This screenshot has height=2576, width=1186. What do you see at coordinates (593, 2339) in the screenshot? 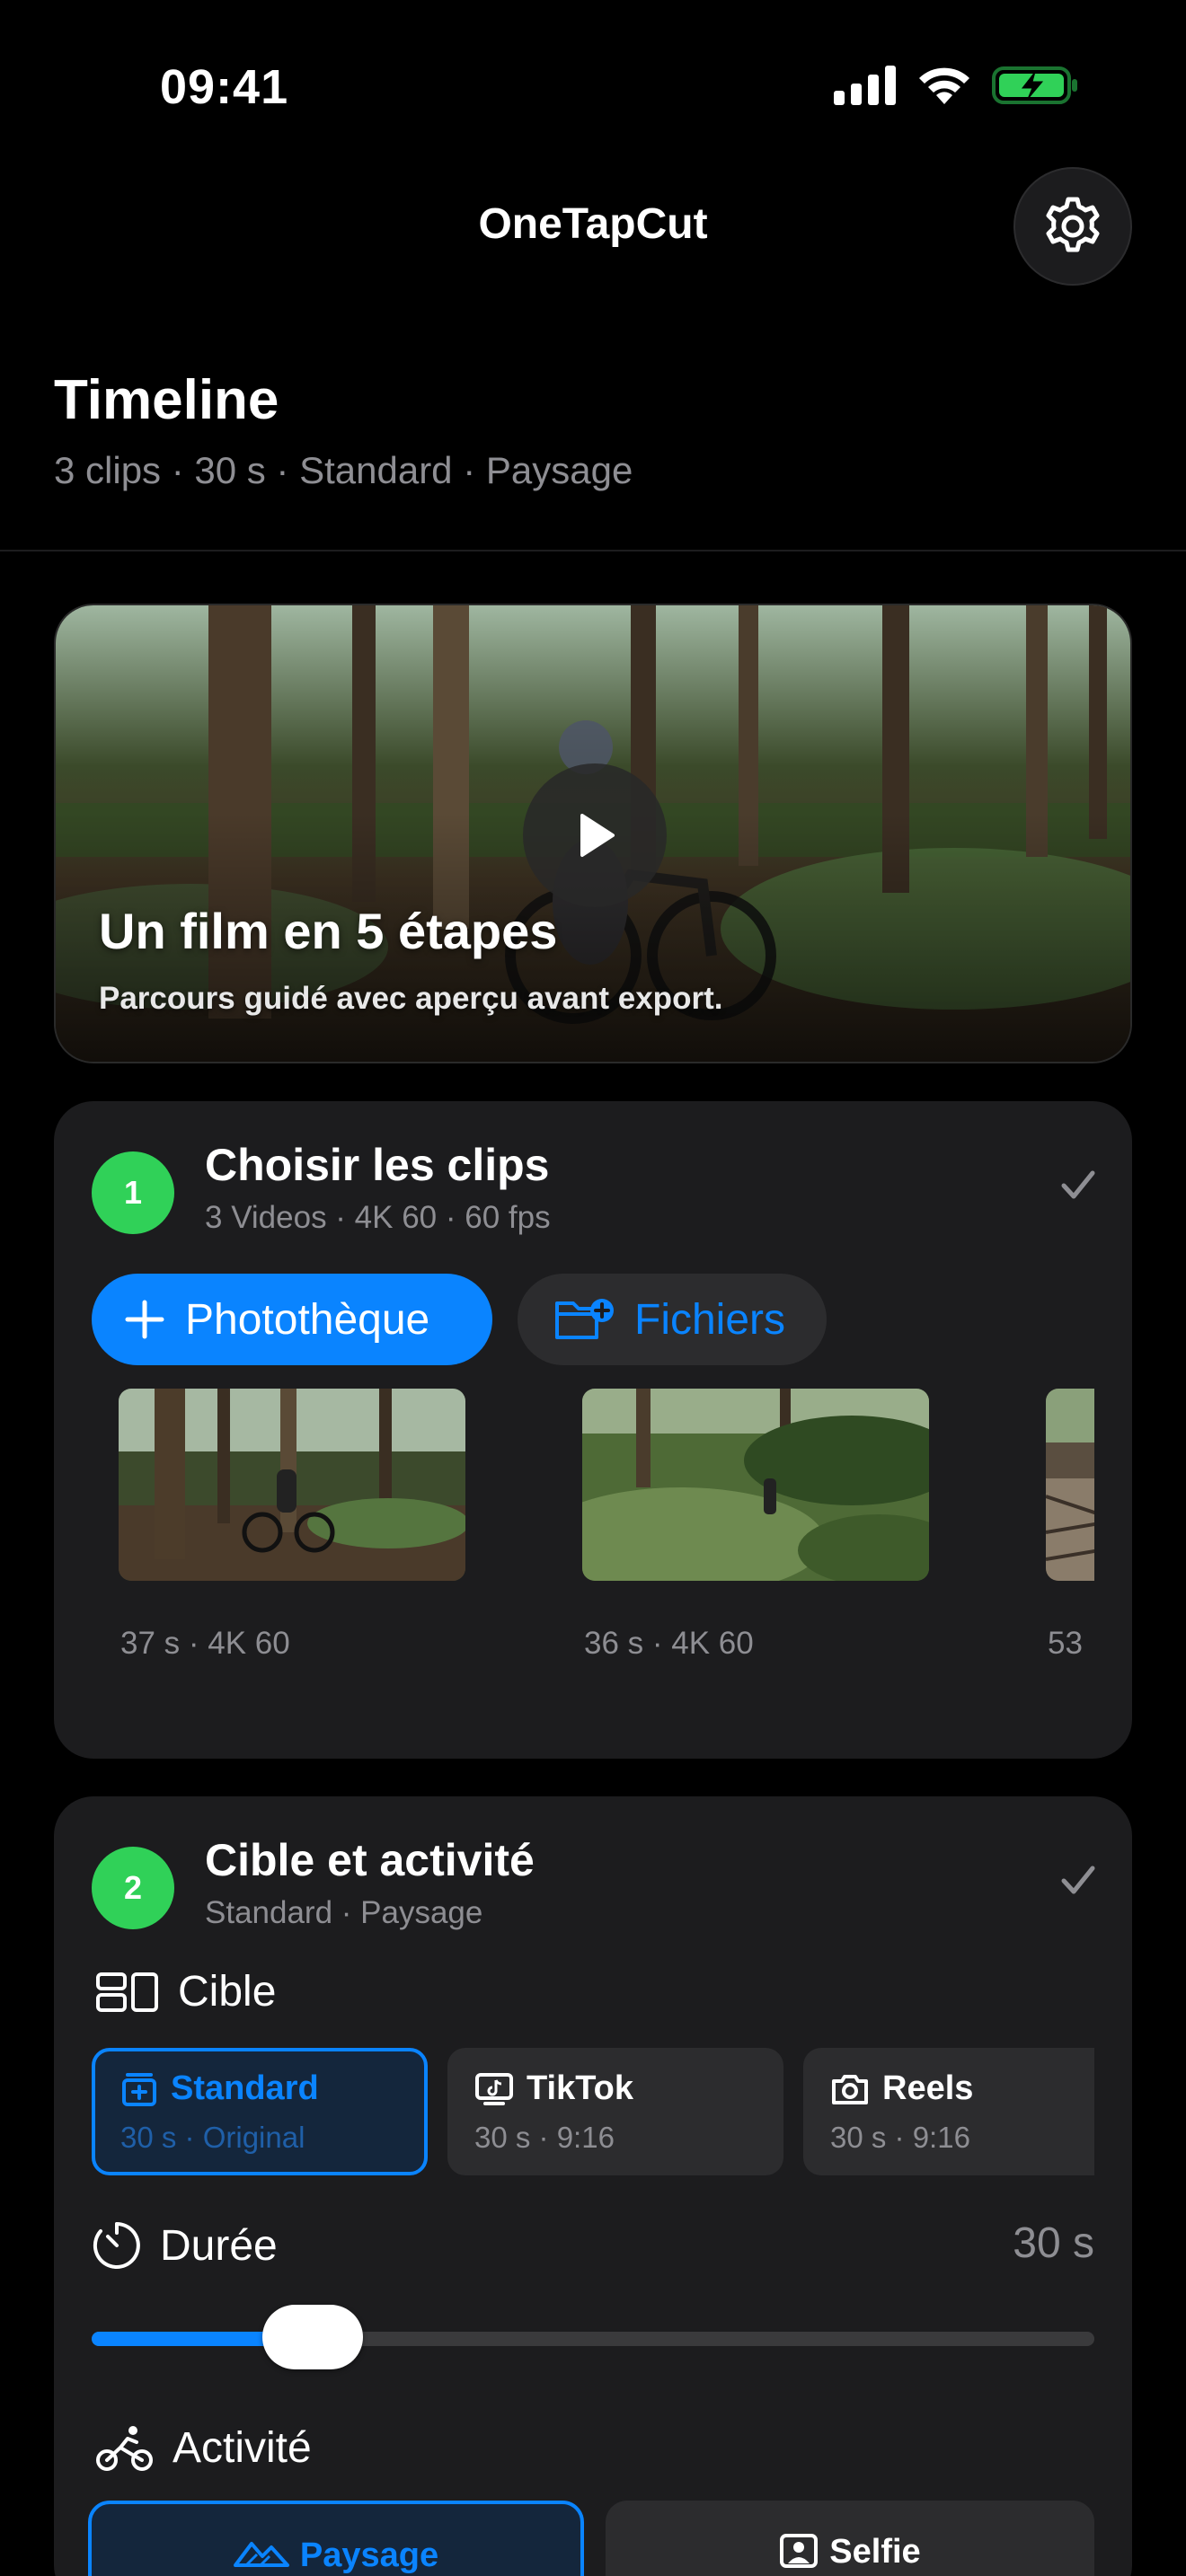
I see `duration-slider` at bounding box center [593, 2339].